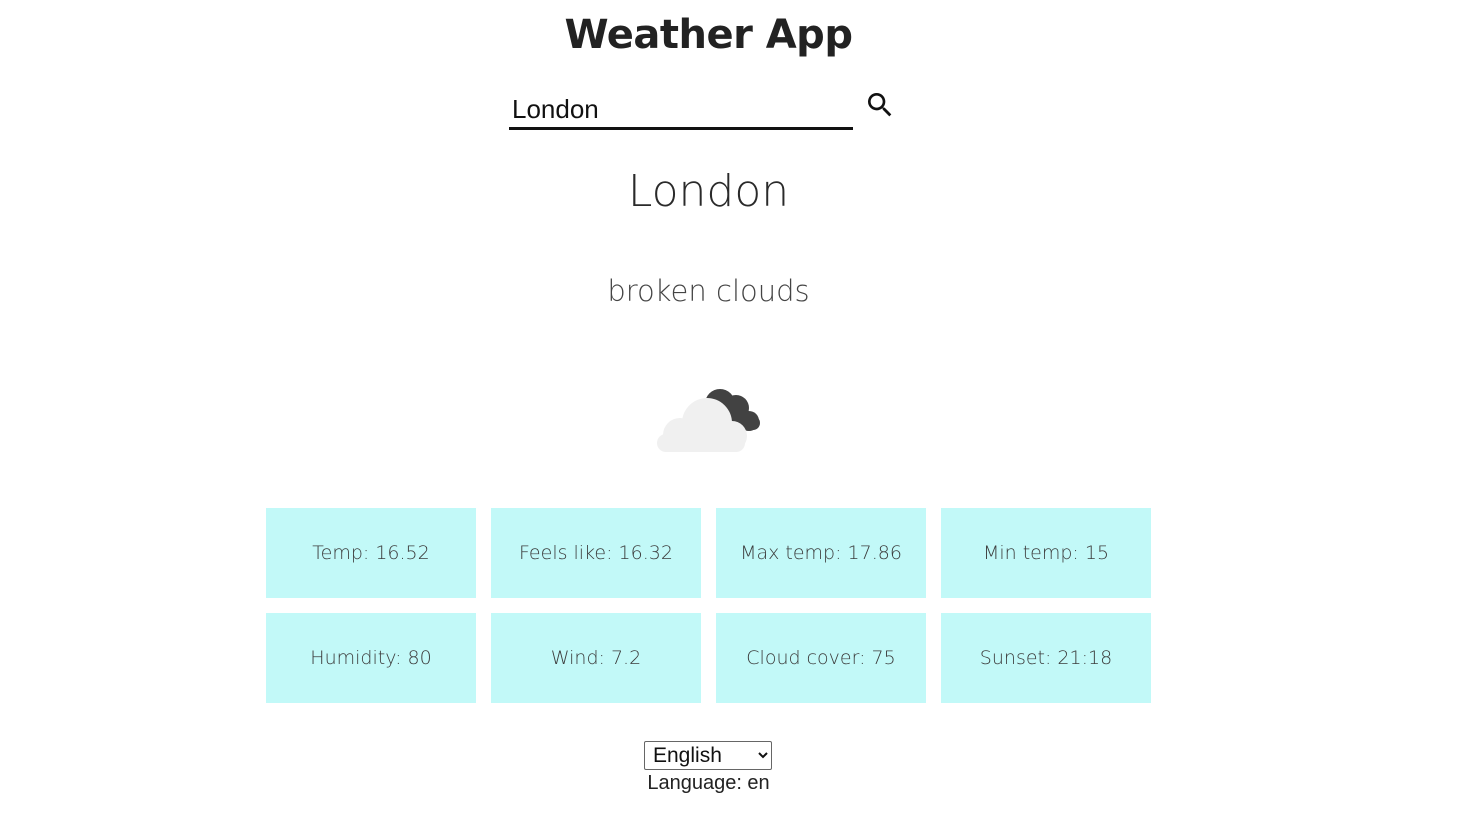 The width and height of the screenshot is (1470, 832). What do you see at coordinates (596, 658) in the screenshot?
I see `stat-card-wind: Wind: 7.2` at bounding box center [596, 658].